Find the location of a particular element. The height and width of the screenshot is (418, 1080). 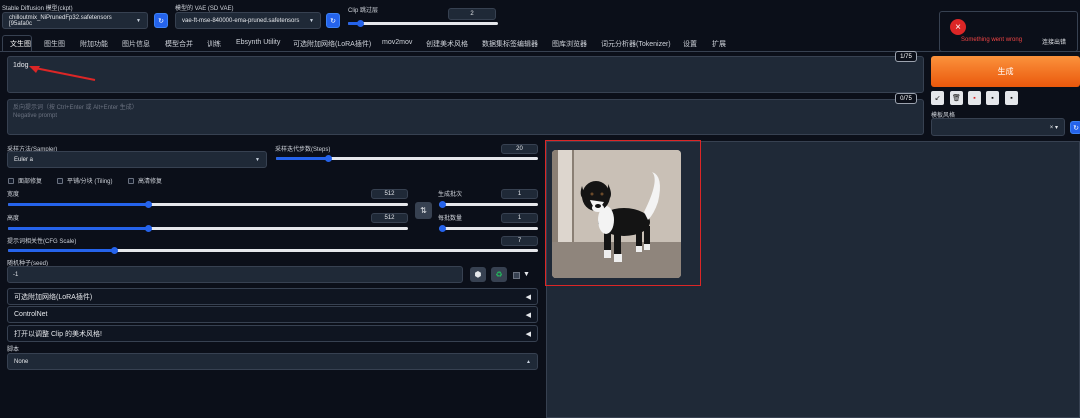

tab-8: mov2mov is located at coordinates (397, 42).